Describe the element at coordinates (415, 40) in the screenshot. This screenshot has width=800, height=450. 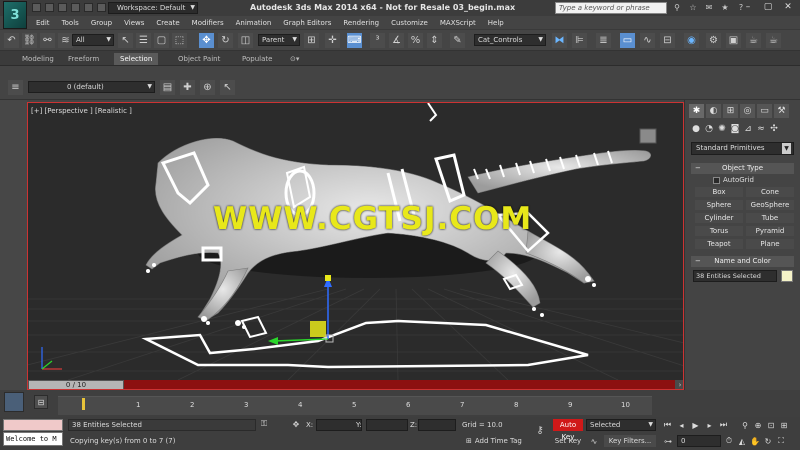
I see `percent-snap-icon: %` at that location.